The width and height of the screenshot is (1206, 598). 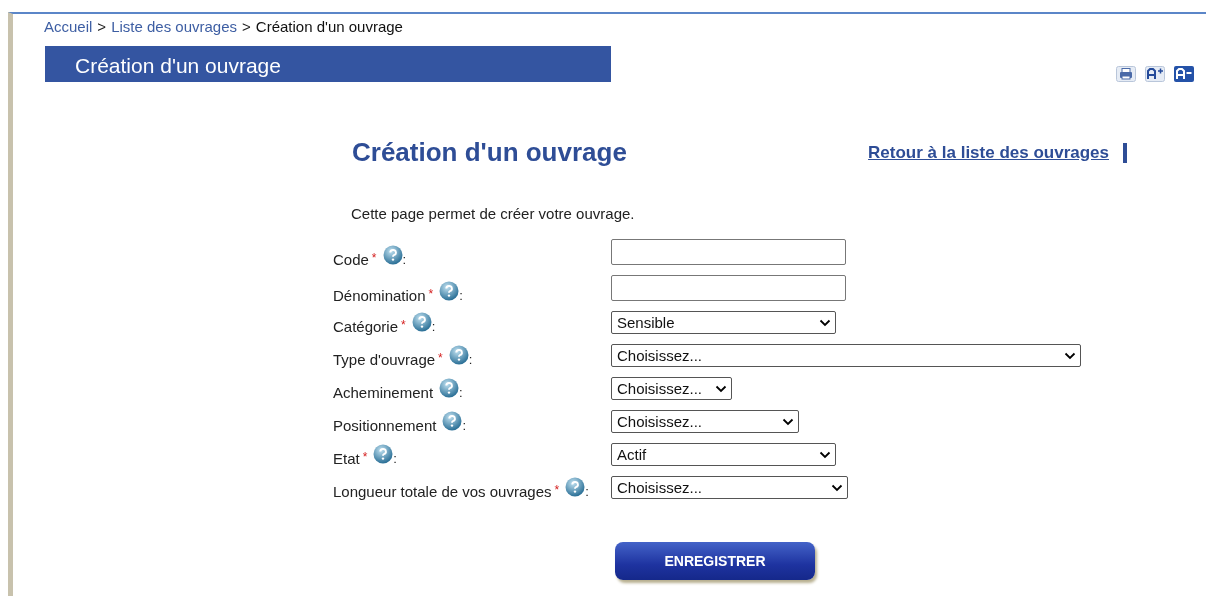 I want to click on banner-title: Création d'un ouvrage, so click(x=178, y=65).